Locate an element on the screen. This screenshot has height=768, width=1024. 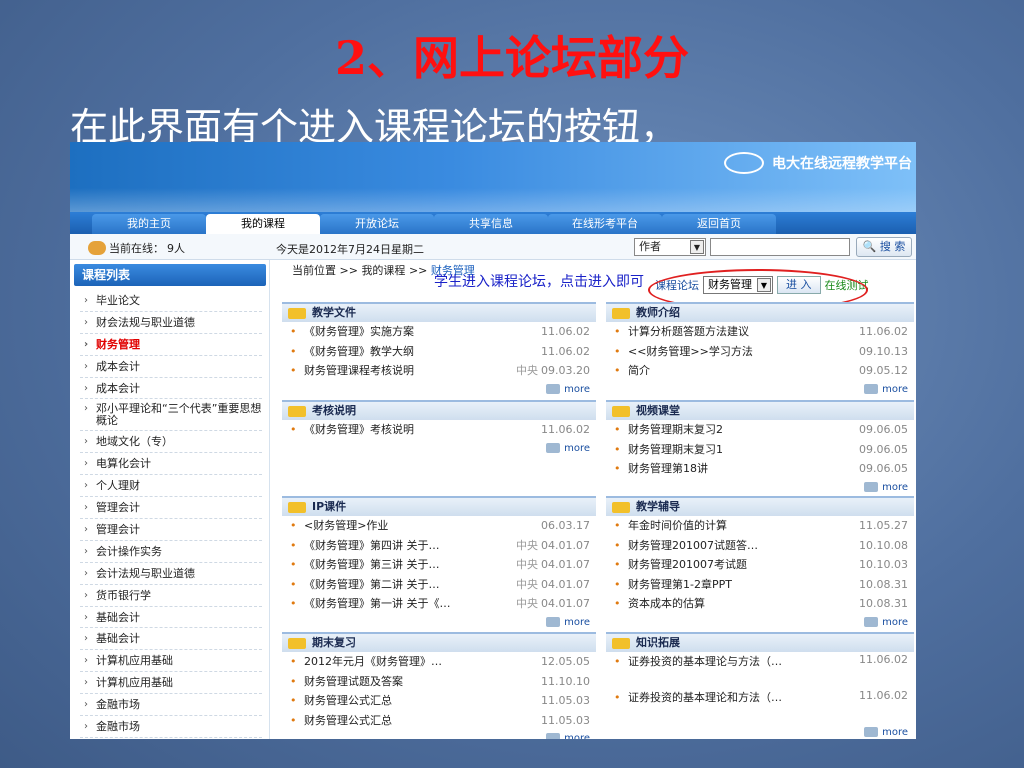
item-title: 财务管理201007考试题 is located at coordinates (687, 564).